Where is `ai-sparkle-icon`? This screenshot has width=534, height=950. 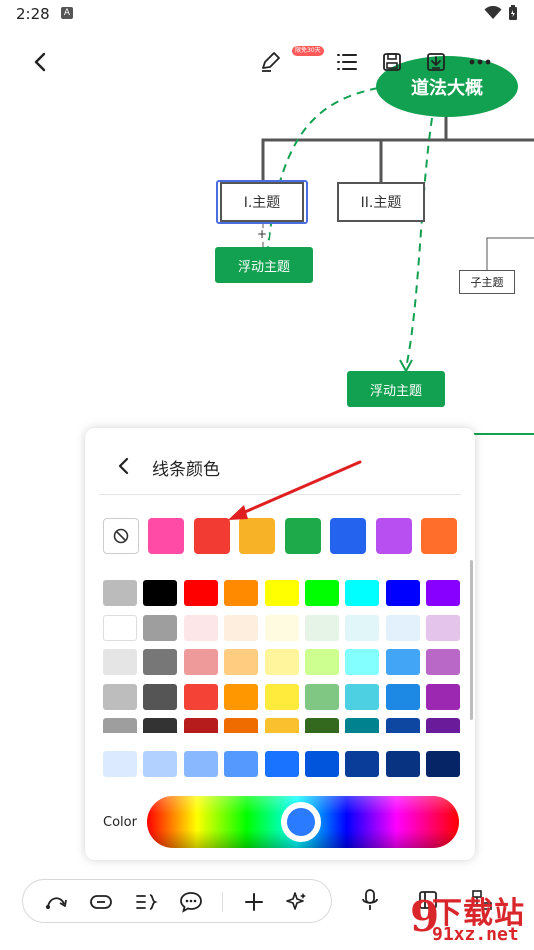 ai-sparkle-icon is located at coordinates (296, 901).